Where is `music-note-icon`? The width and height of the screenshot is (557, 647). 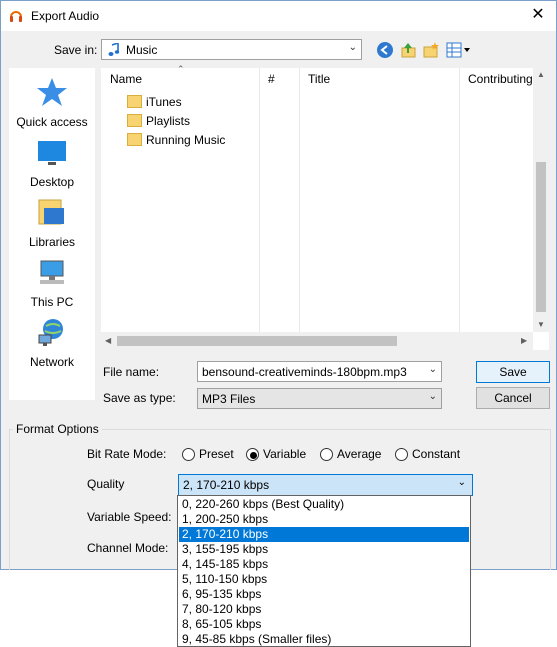
music-note-icon is located at coordinates (114, 49).